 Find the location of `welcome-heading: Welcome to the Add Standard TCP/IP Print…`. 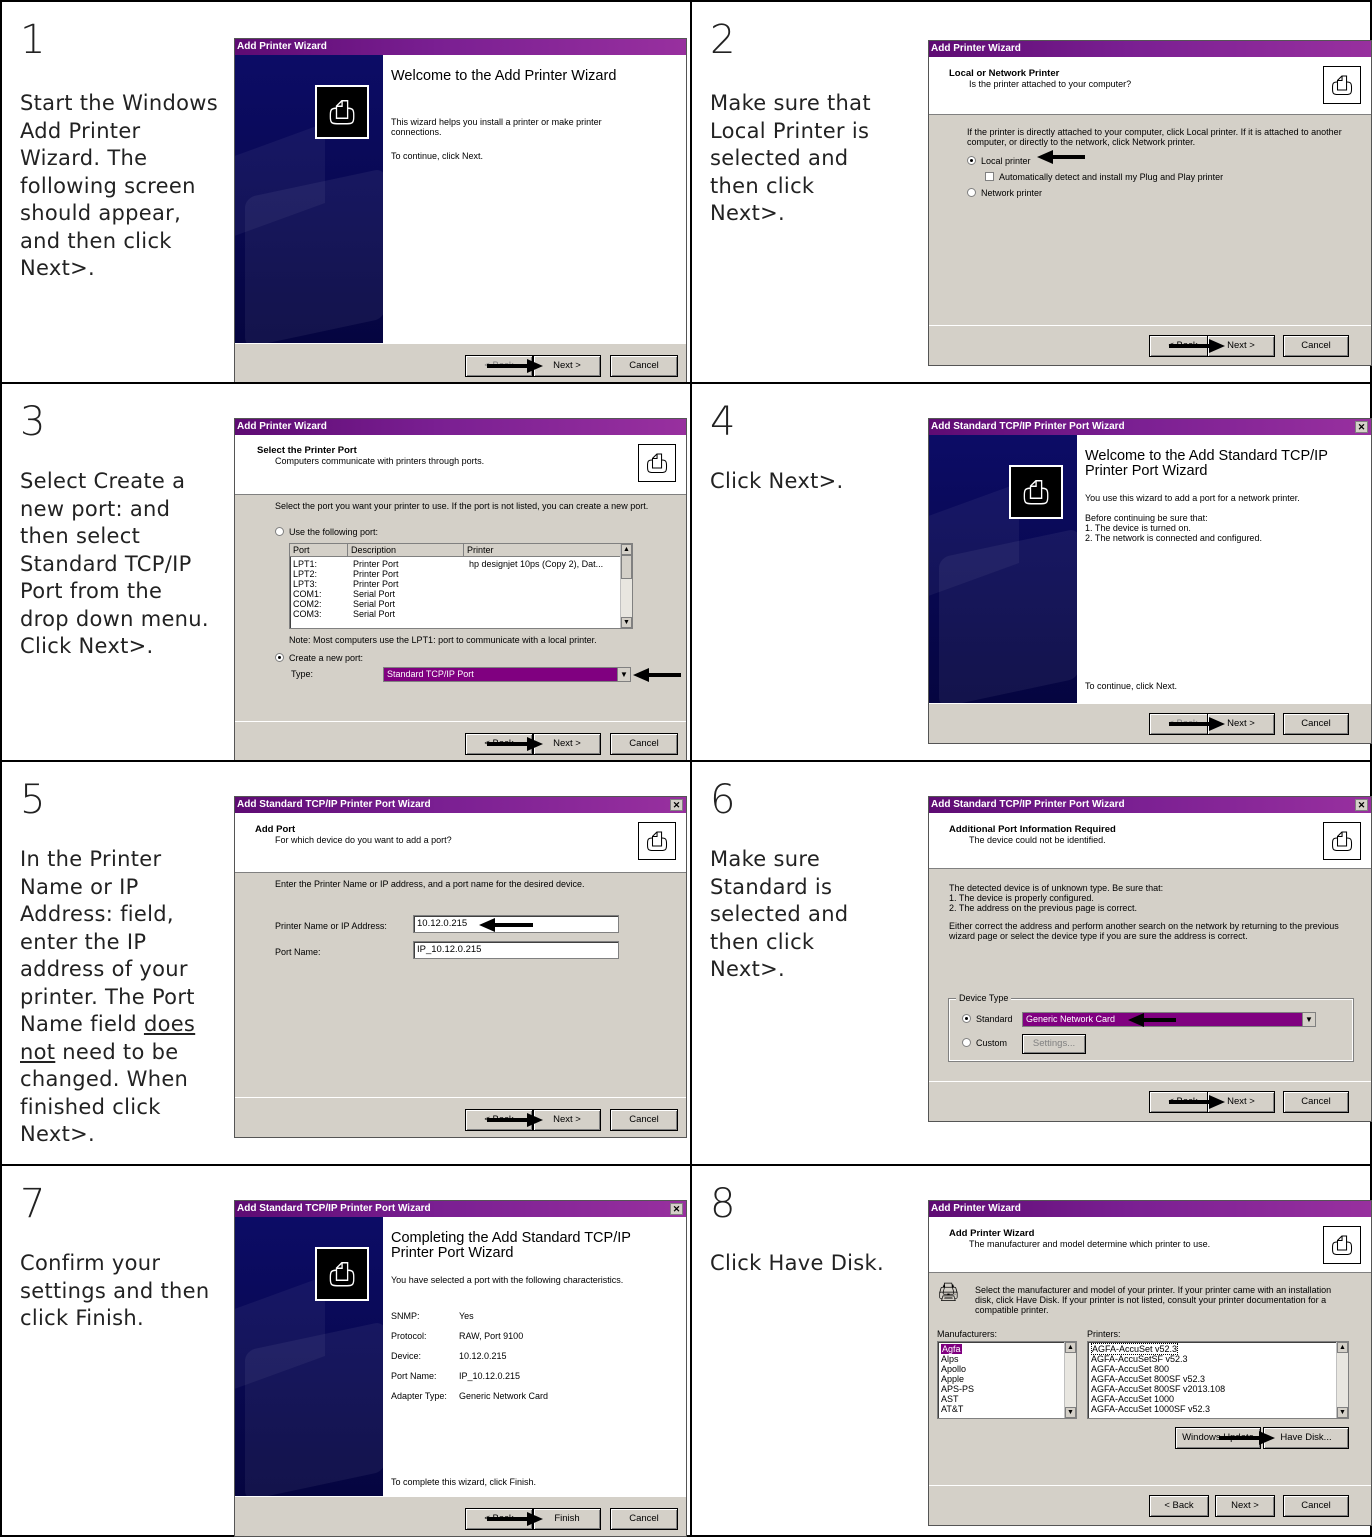

welcome-heading: Welcome to the Add Standard TCP/IP Print… is located at coordinates (1206, 463).